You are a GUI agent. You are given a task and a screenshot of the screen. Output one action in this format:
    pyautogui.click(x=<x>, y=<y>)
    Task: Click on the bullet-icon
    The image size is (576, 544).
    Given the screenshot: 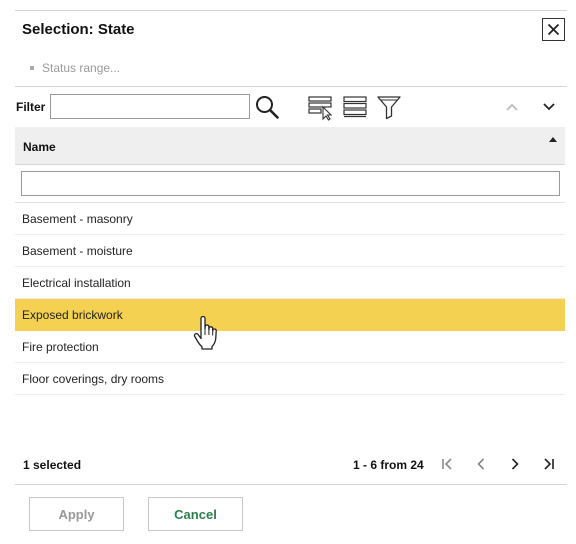 What is the action you would take?
    pyautogui.click(x=32, y=68)
    